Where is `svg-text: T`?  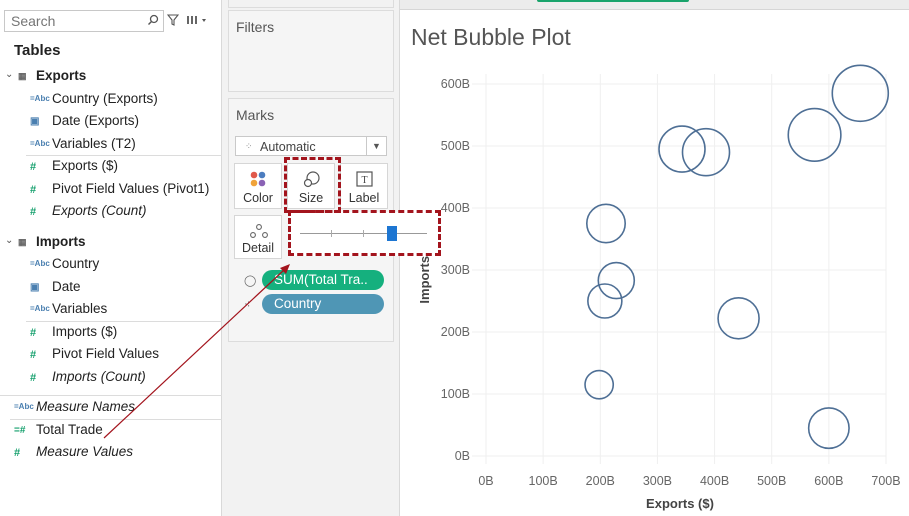 svg-text: T is located at coordinates (364, 180).